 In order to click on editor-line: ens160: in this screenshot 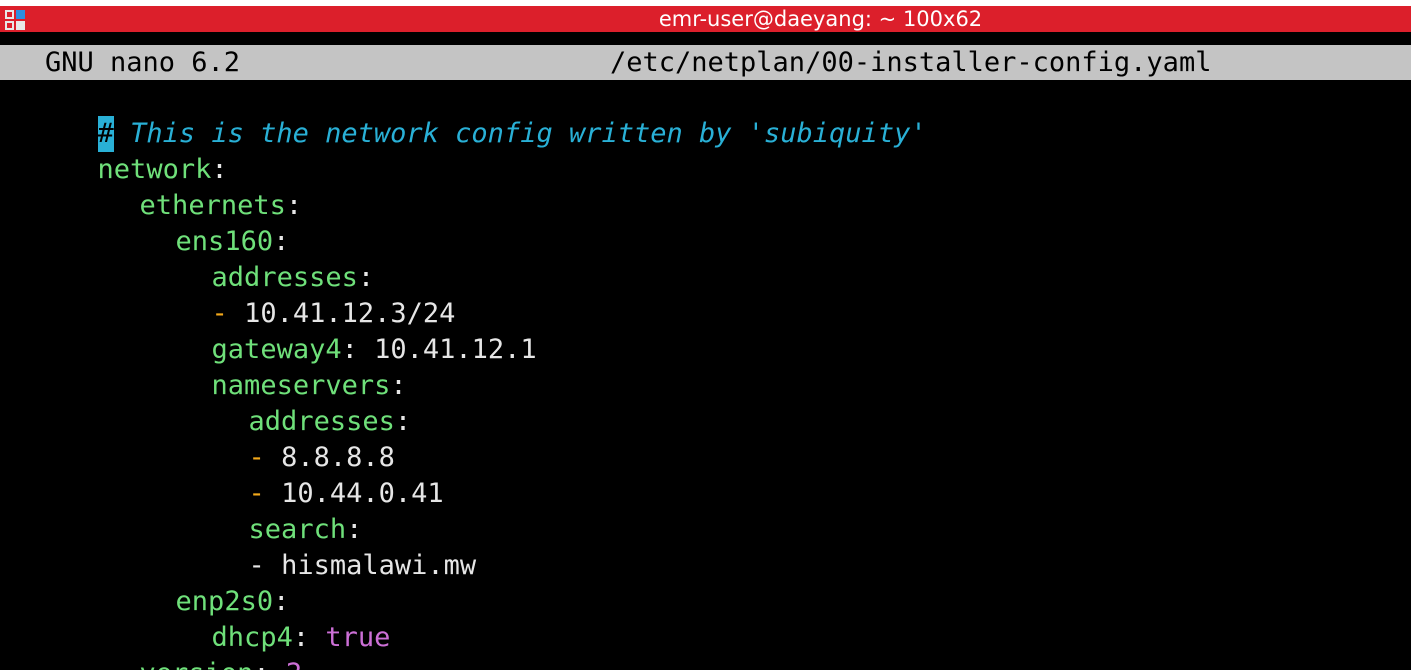, I will do `click(184, 222)`.